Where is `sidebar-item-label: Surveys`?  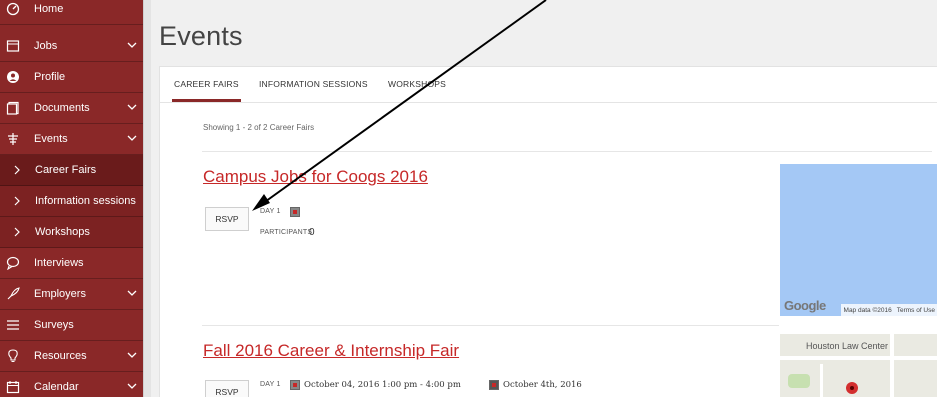
sidebar-item-label: Surveys is located at coordinates (54, 325).